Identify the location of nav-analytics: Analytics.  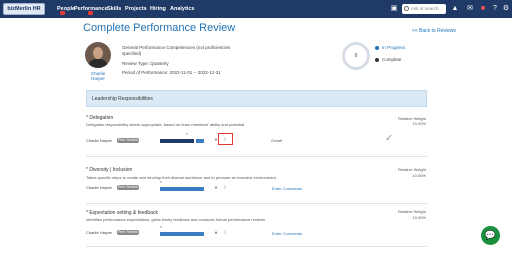
(182, 9).